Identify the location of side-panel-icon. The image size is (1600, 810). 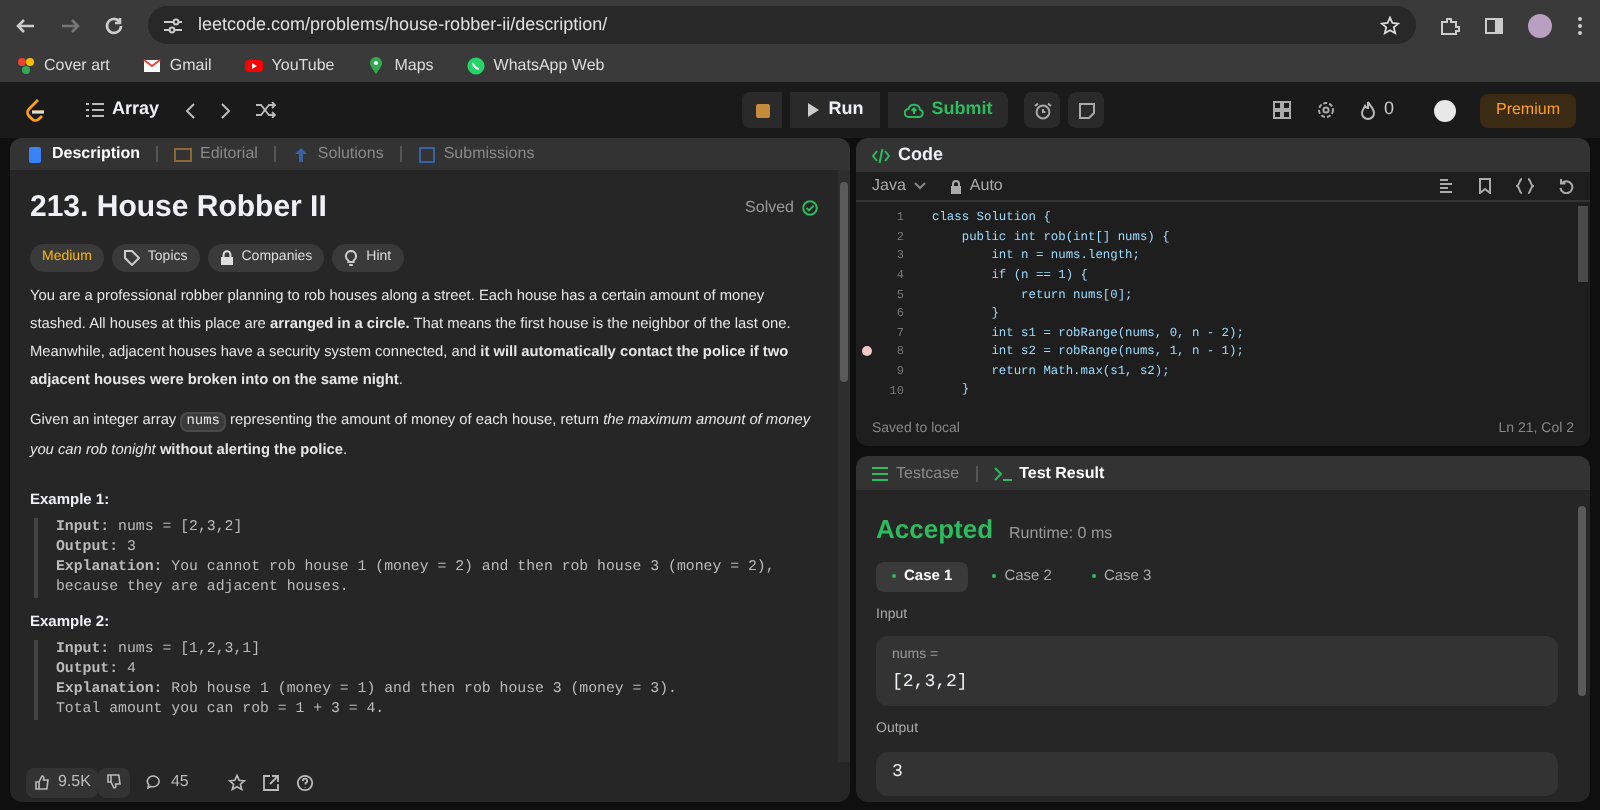
(1494, 25).